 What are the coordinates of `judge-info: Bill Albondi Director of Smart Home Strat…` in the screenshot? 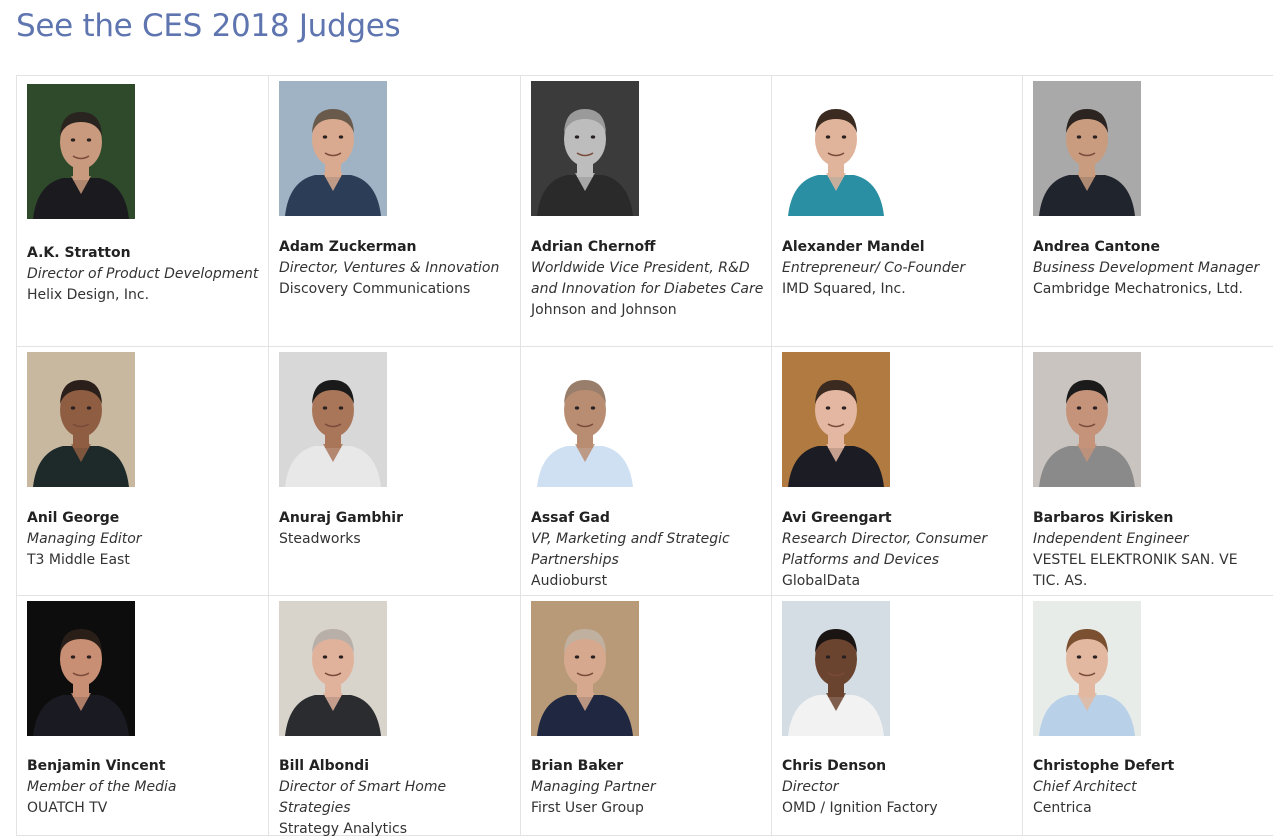 It's located at (396, 798).